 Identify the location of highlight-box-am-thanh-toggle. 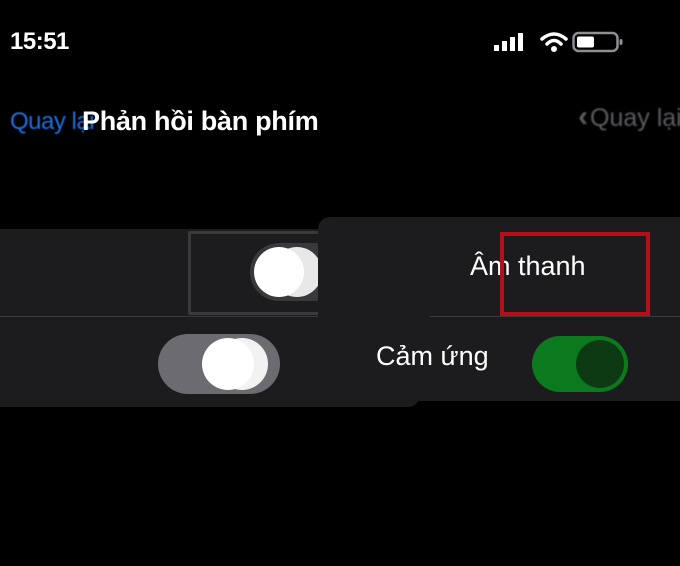
(575, 274).